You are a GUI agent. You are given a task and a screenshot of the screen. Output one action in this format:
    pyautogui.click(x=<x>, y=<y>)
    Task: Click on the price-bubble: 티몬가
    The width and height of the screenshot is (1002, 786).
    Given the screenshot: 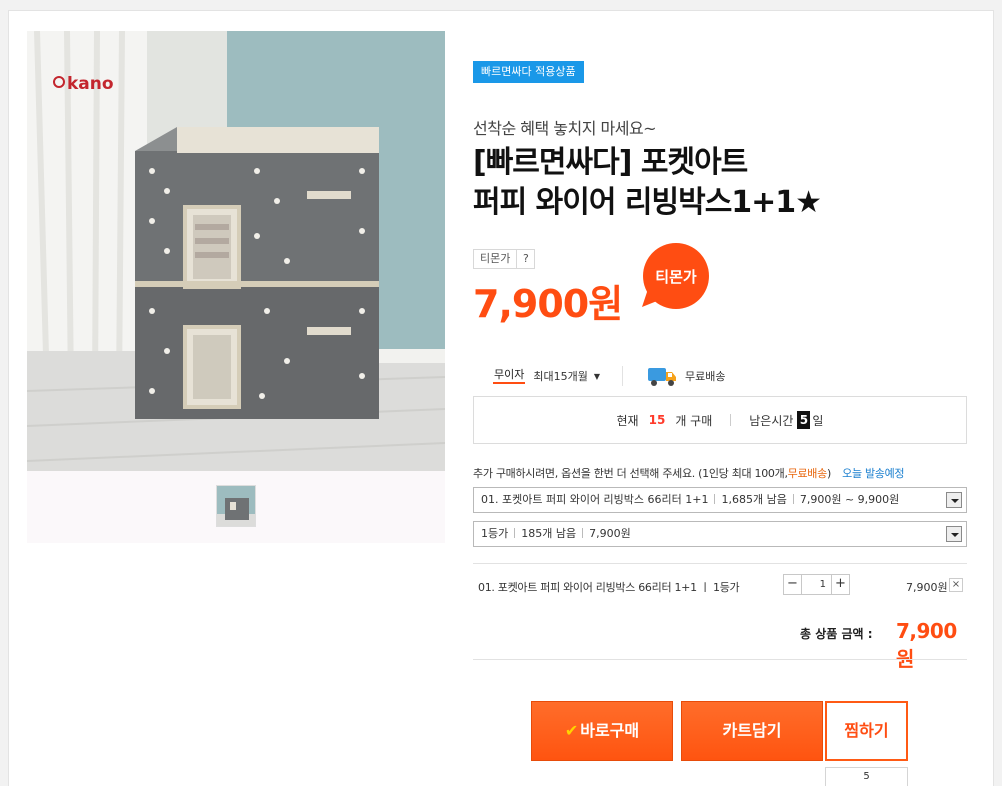 What is the action you would take?
    pyautogui.click(x=676, y=279)
    